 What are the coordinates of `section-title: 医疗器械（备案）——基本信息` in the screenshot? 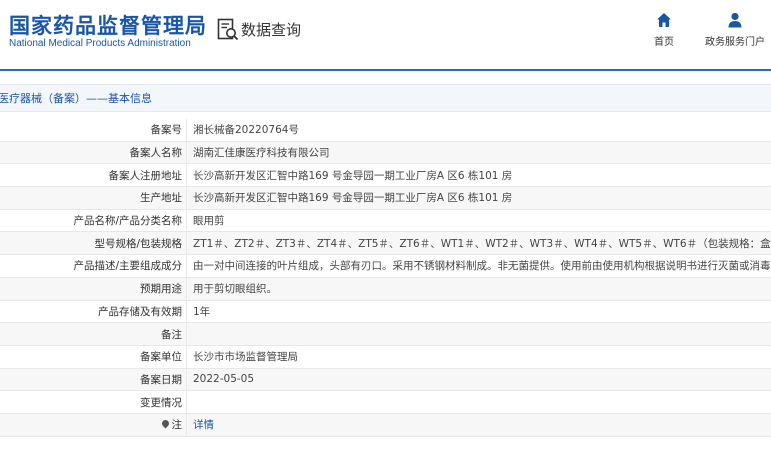 It's located at (76, 98).